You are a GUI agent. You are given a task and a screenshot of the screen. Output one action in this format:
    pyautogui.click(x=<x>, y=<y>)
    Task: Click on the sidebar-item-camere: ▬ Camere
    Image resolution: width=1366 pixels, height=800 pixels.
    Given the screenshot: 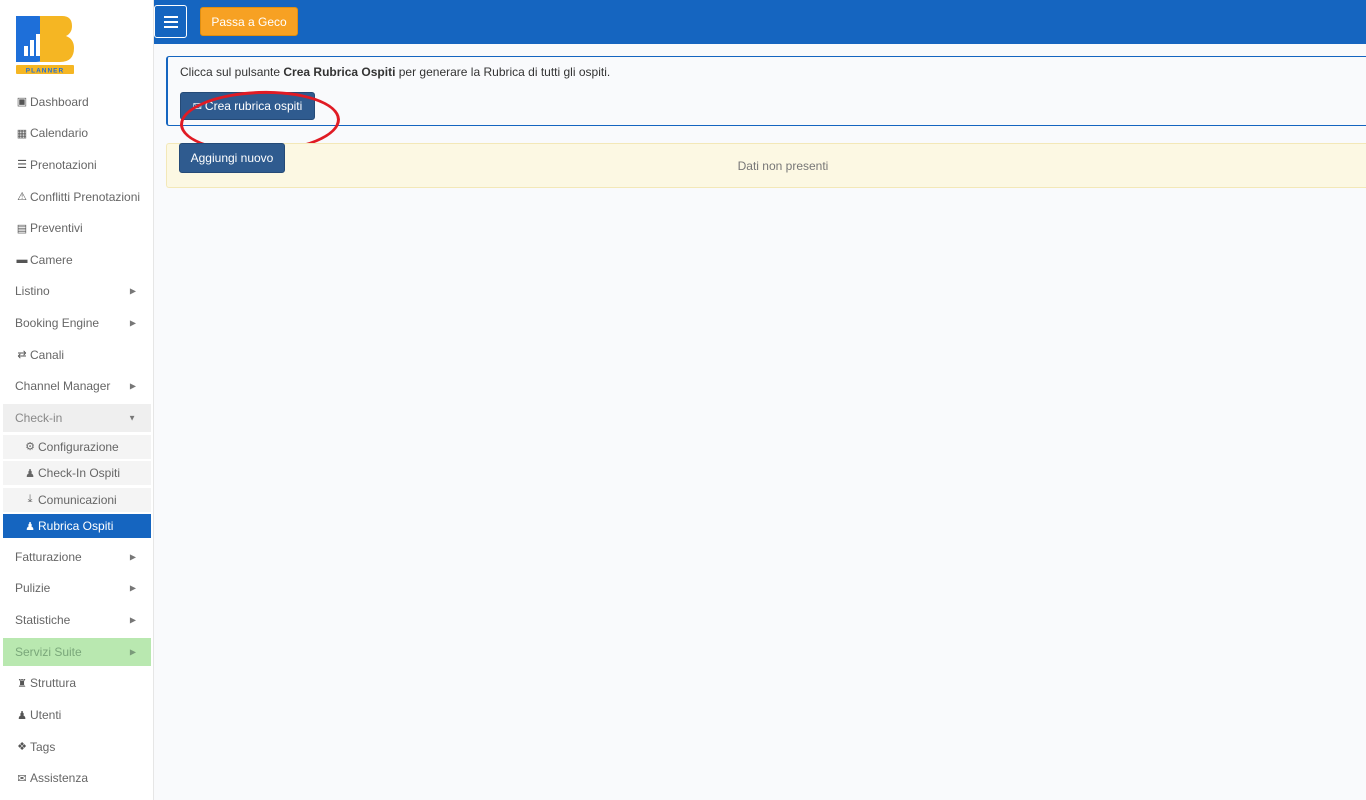 What is the action you would take?
    pyautogui.click(x=77, y=260)
    